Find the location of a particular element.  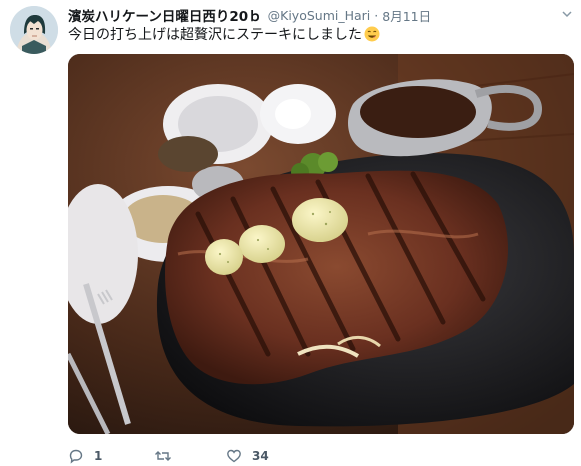

yum-face-emoji-icon is located at coordinates (372, 34).